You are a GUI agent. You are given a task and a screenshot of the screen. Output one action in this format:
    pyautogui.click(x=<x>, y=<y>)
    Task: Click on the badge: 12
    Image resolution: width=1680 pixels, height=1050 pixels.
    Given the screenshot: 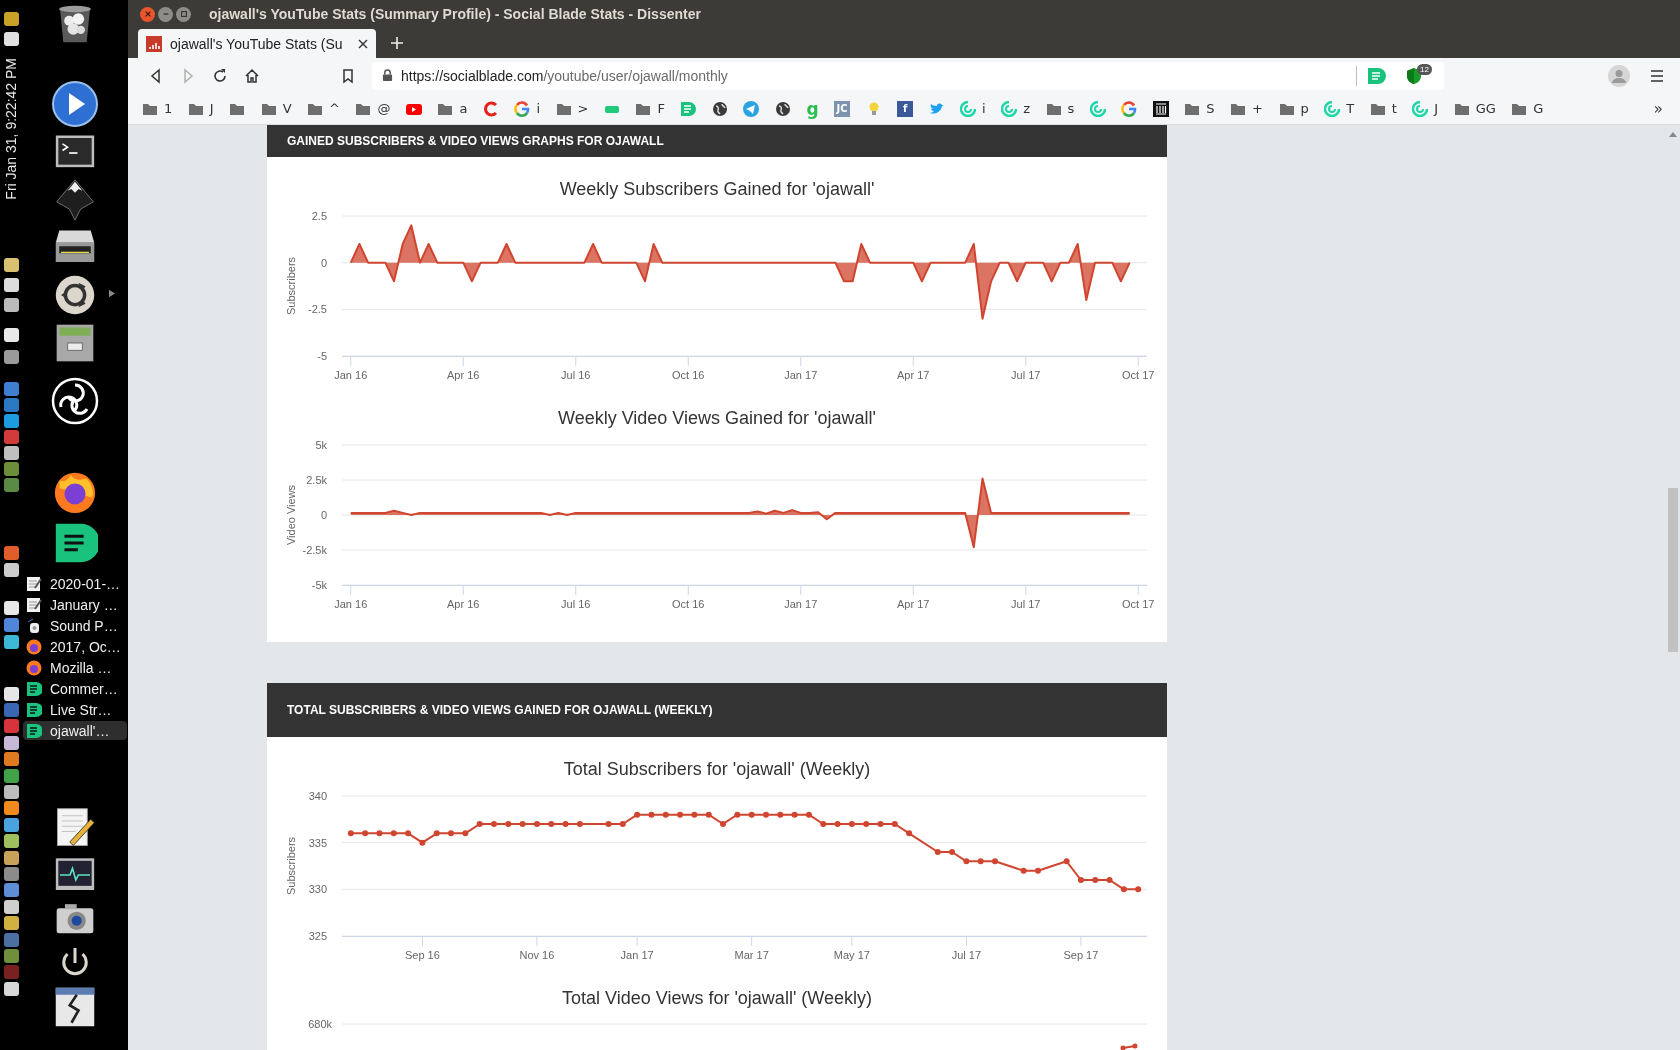 What is the action you would take?
    pyautogui.click(x=1424, y=69)
    